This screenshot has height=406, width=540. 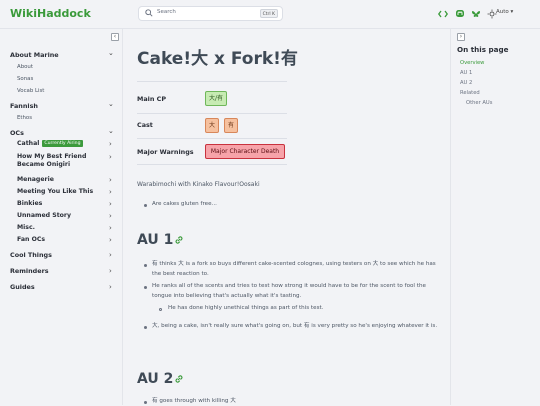 What do you see at coordinates (245, 151) in the screenshot?
I see `warning-tag: Major Character Death` at bounding box center [245, 151].